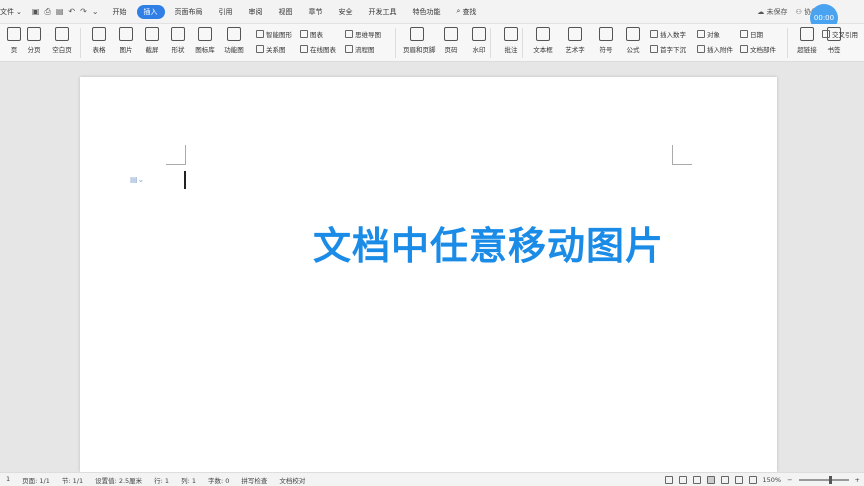 Image resolution: width=864 pixels, height=486 pixels. I want to click on bookmark-button-label: 书签, so click(834, 50).